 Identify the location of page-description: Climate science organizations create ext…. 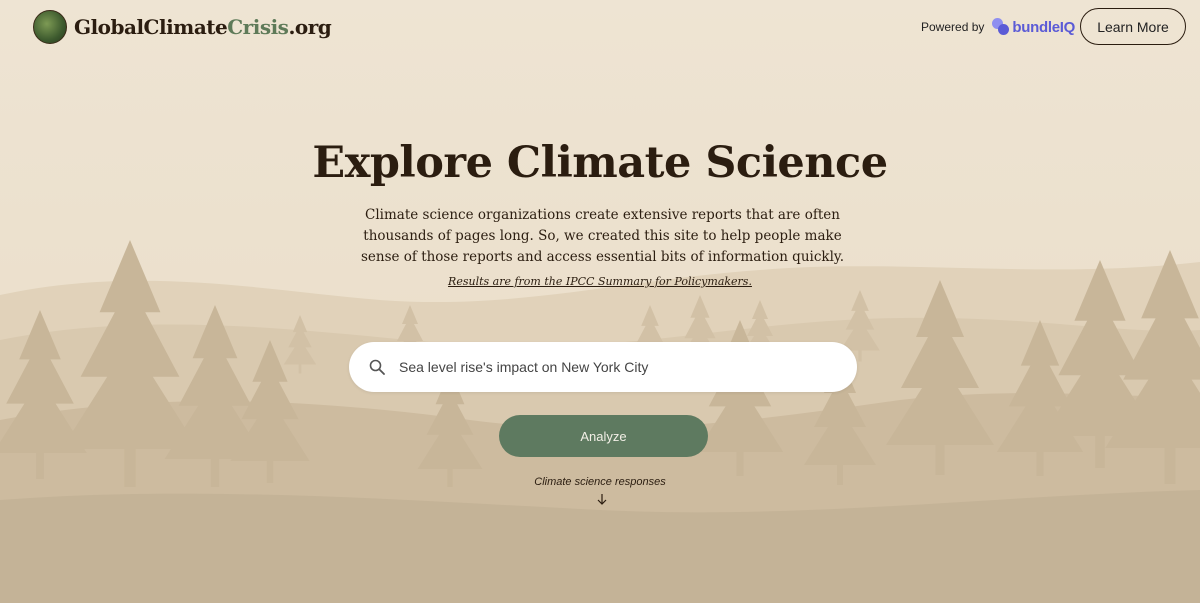
(602, 236).